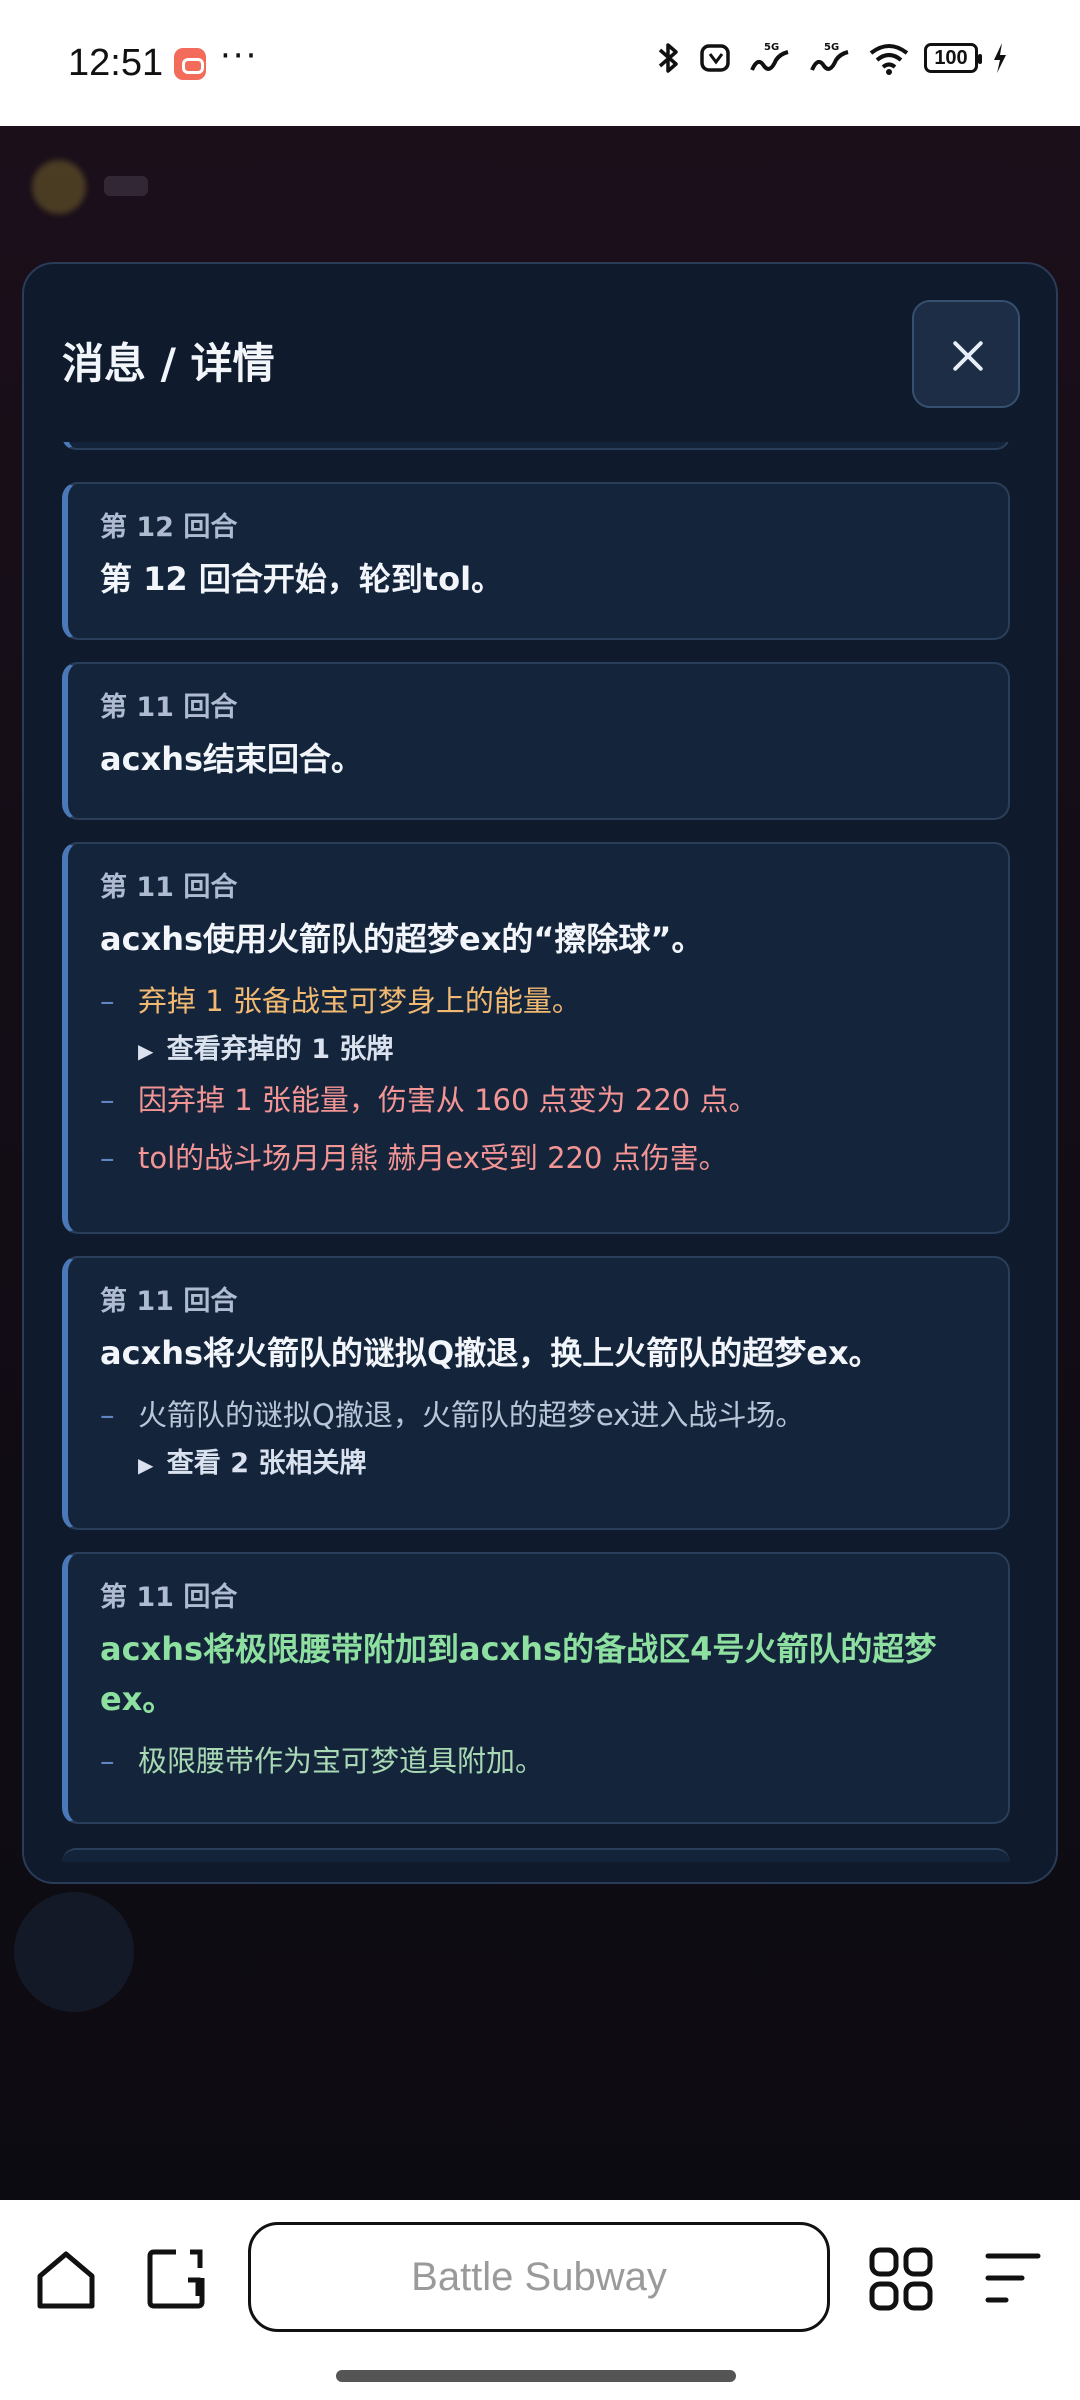  What do you see at coordinates (190, 64) in the screenshot?
I see `notification-app-icon` at bounding box center [190, 64].